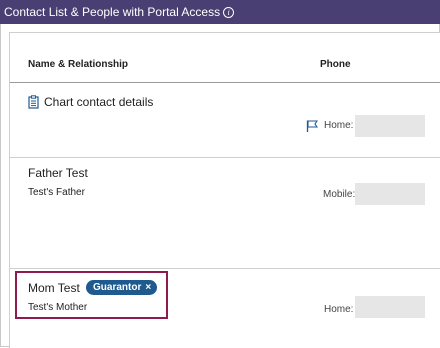 The width and height of the screenshot is (440, 348). What do you see at coordinates (112, 12) in the screenshot?
I see `window-title: Contact List & People with Portal Access` at bounding box center [112, 12].